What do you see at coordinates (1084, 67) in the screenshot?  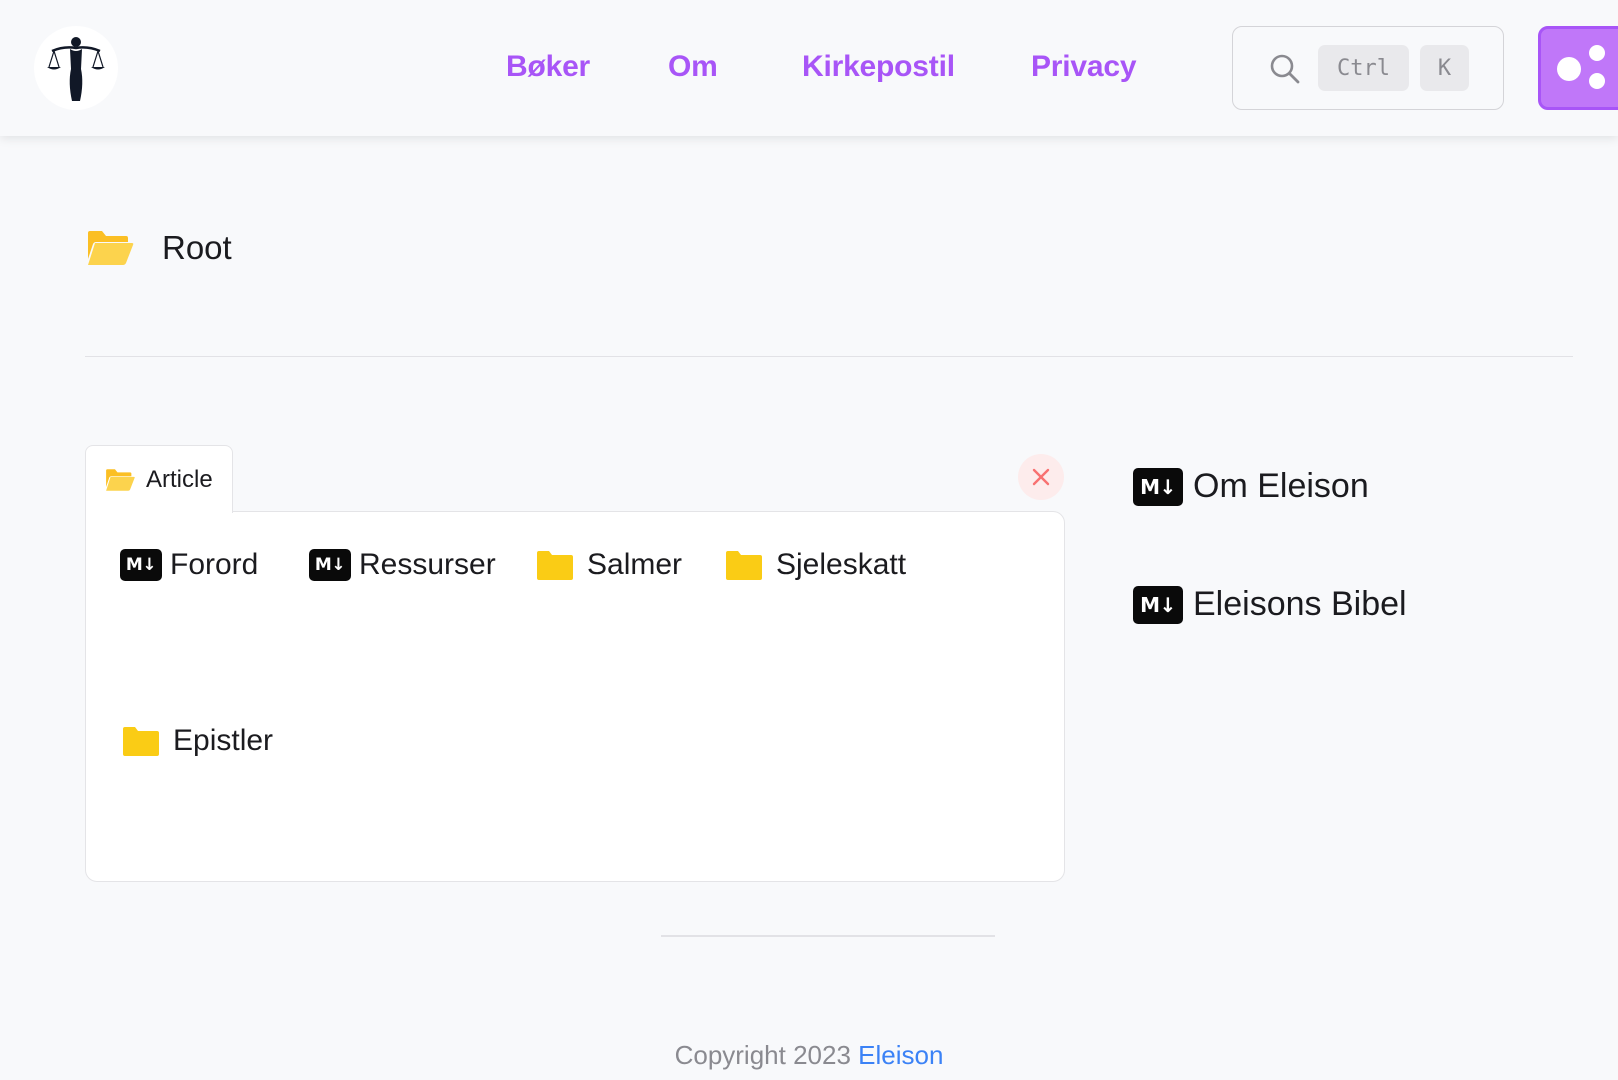 I see `nav-link-privacy: Privacy` at bounding box center [1084, 67].